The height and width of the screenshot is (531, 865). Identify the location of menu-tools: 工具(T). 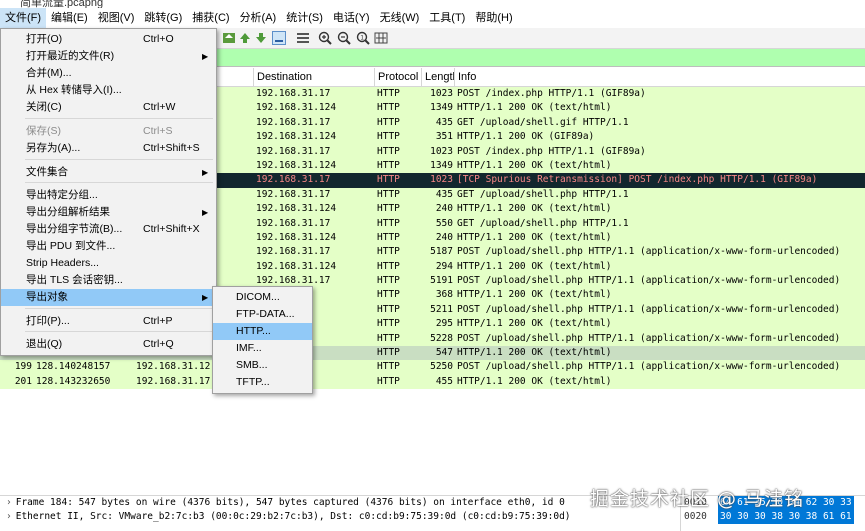
(447, 18).